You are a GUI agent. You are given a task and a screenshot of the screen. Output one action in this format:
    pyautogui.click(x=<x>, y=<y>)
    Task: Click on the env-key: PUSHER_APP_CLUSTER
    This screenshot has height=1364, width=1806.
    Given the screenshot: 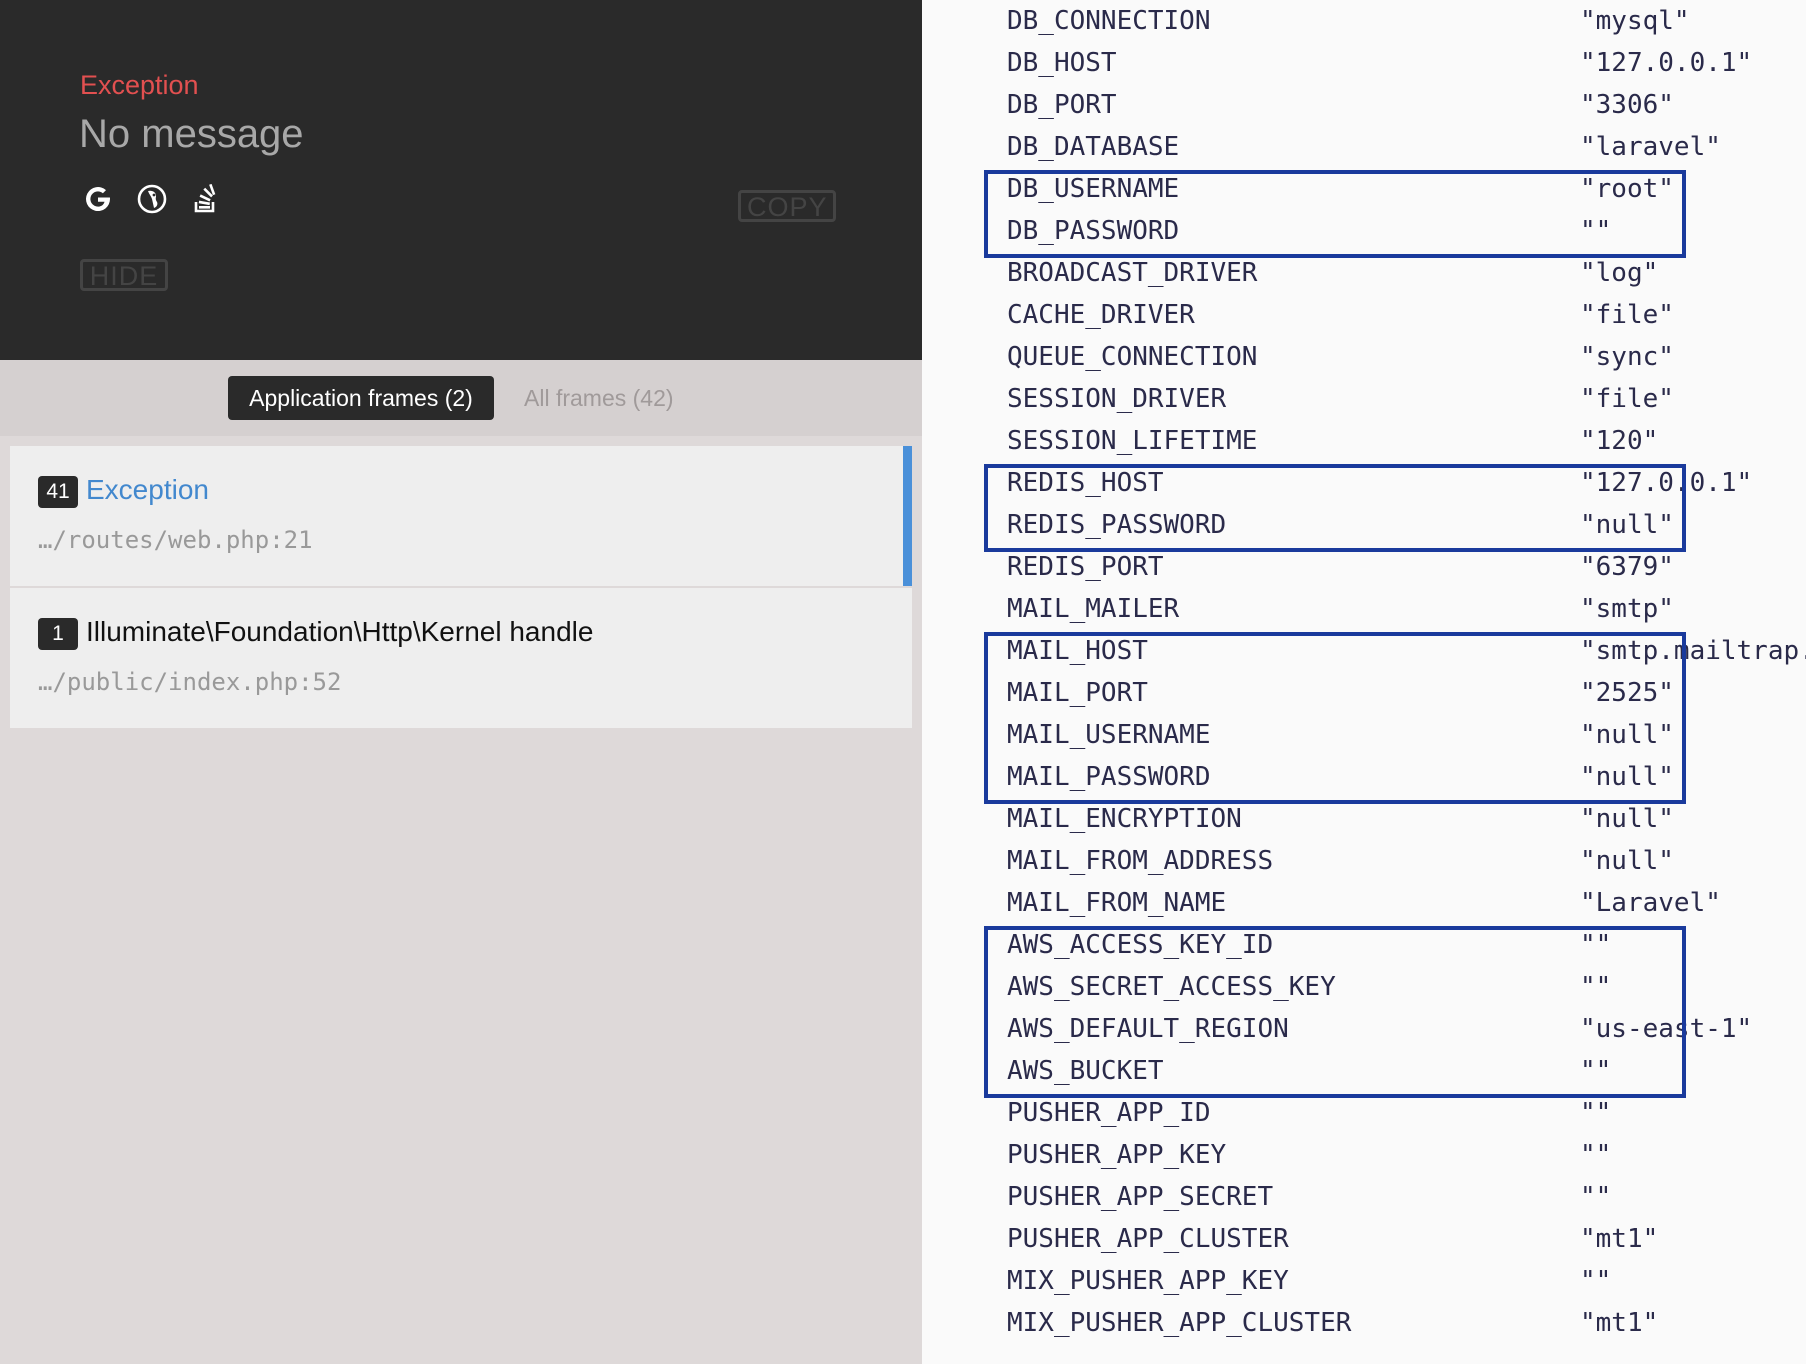 What is the action you would take?
    pyautogui.click(x=1148, y=1239)
    